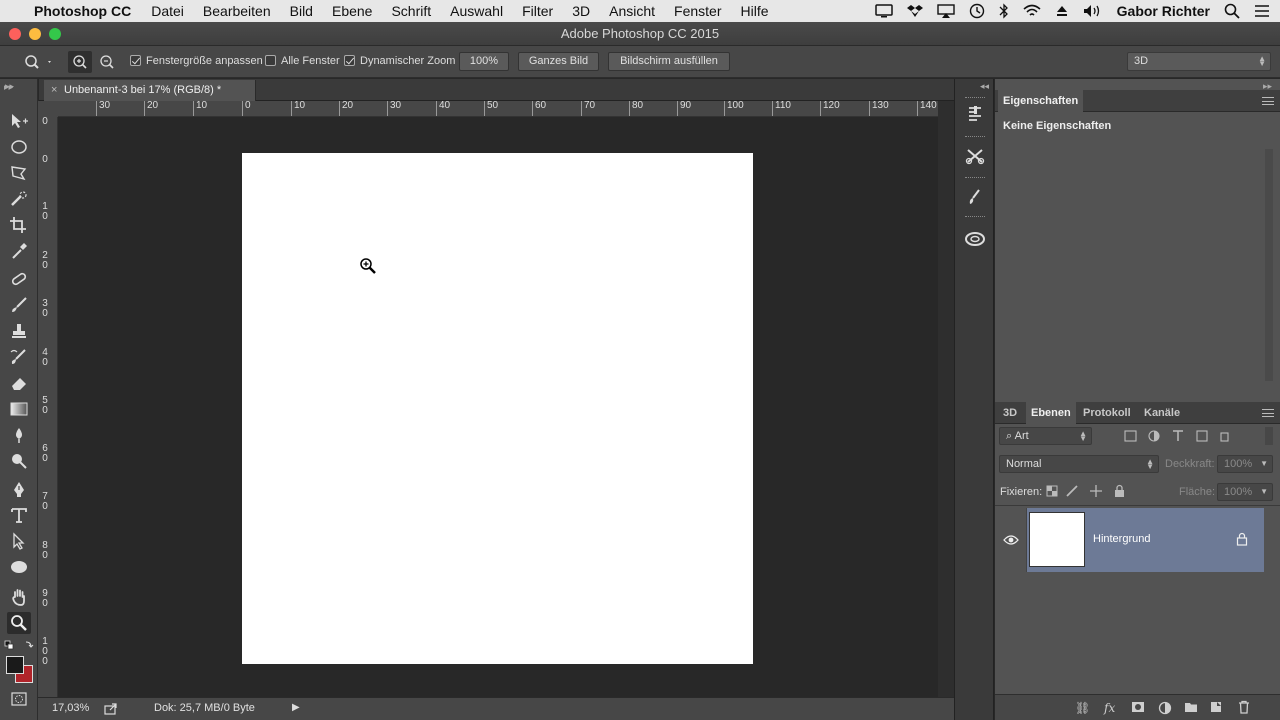 The height and width of the screenshot is (720, 1280). I want to click on layer-filter-select: ⌕ Art ▲ ▼, so click(1045, 436).